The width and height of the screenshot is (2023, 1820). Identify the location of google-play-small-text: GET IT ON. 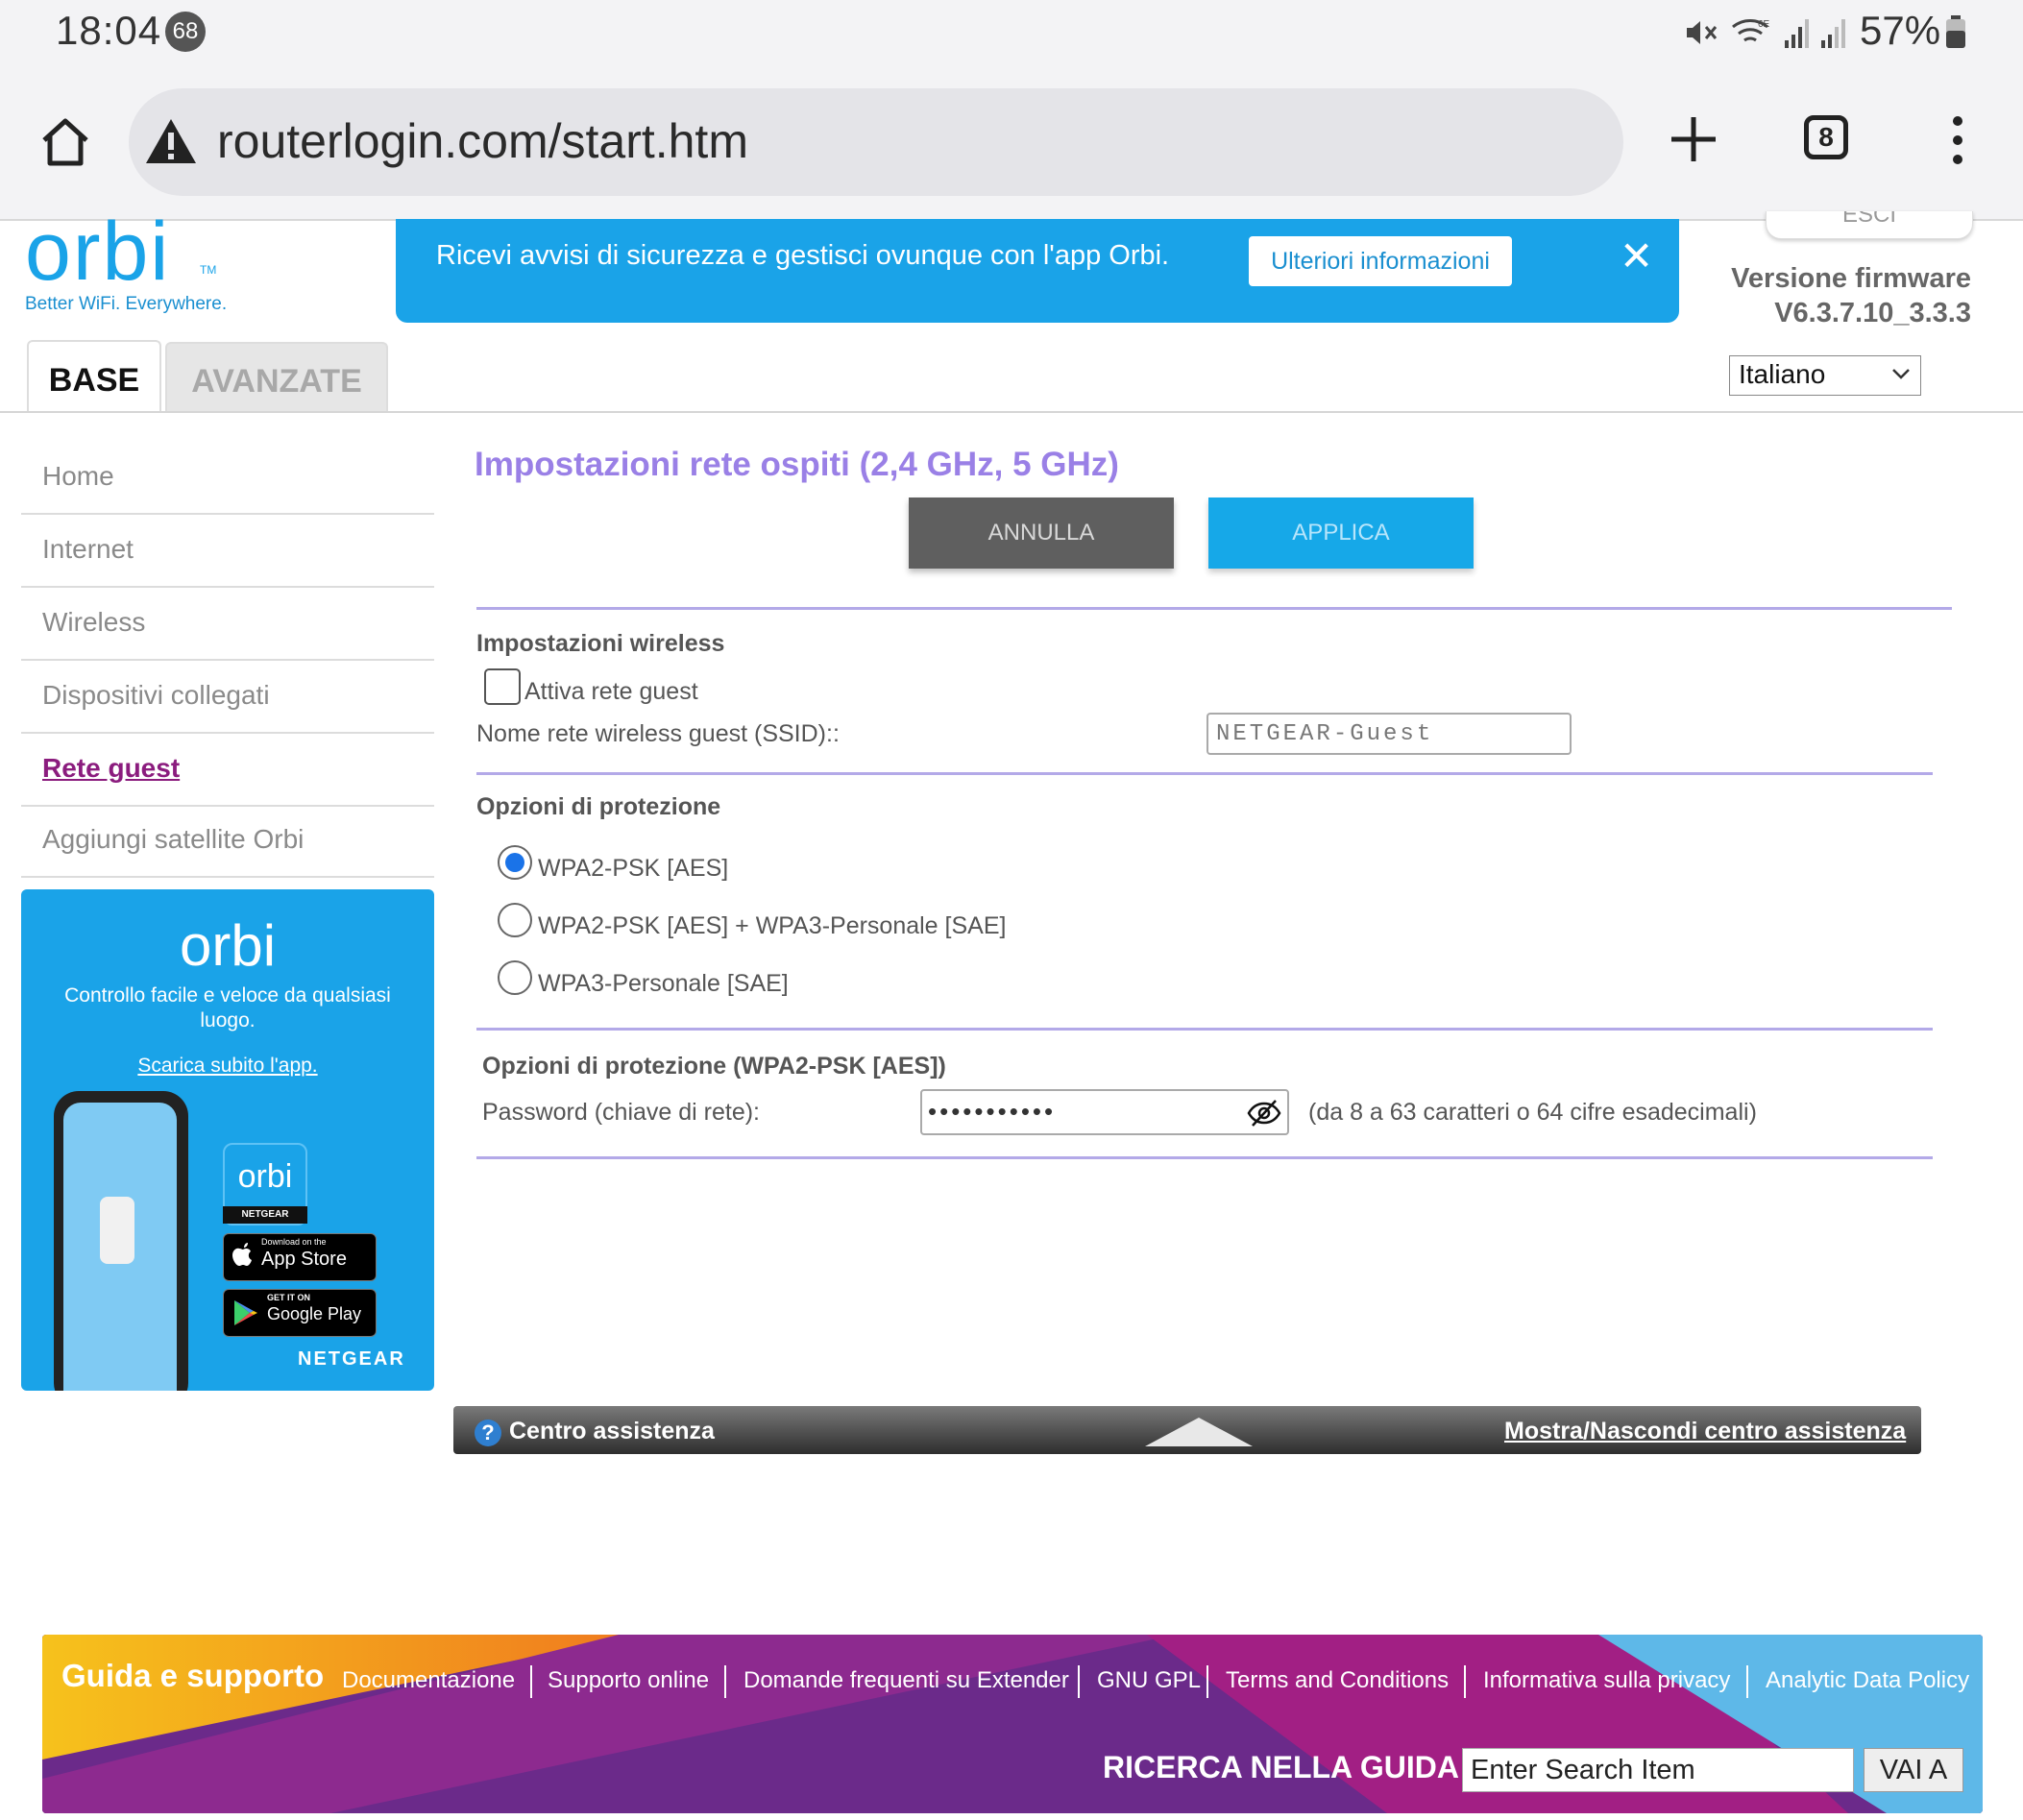
(288, 1297).